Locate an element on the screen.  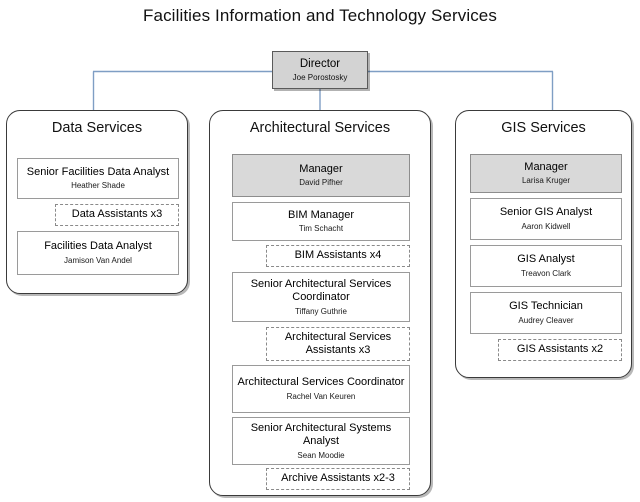
role-title: Senior Facilities Data Analyst is located at coordinates (98, 171).